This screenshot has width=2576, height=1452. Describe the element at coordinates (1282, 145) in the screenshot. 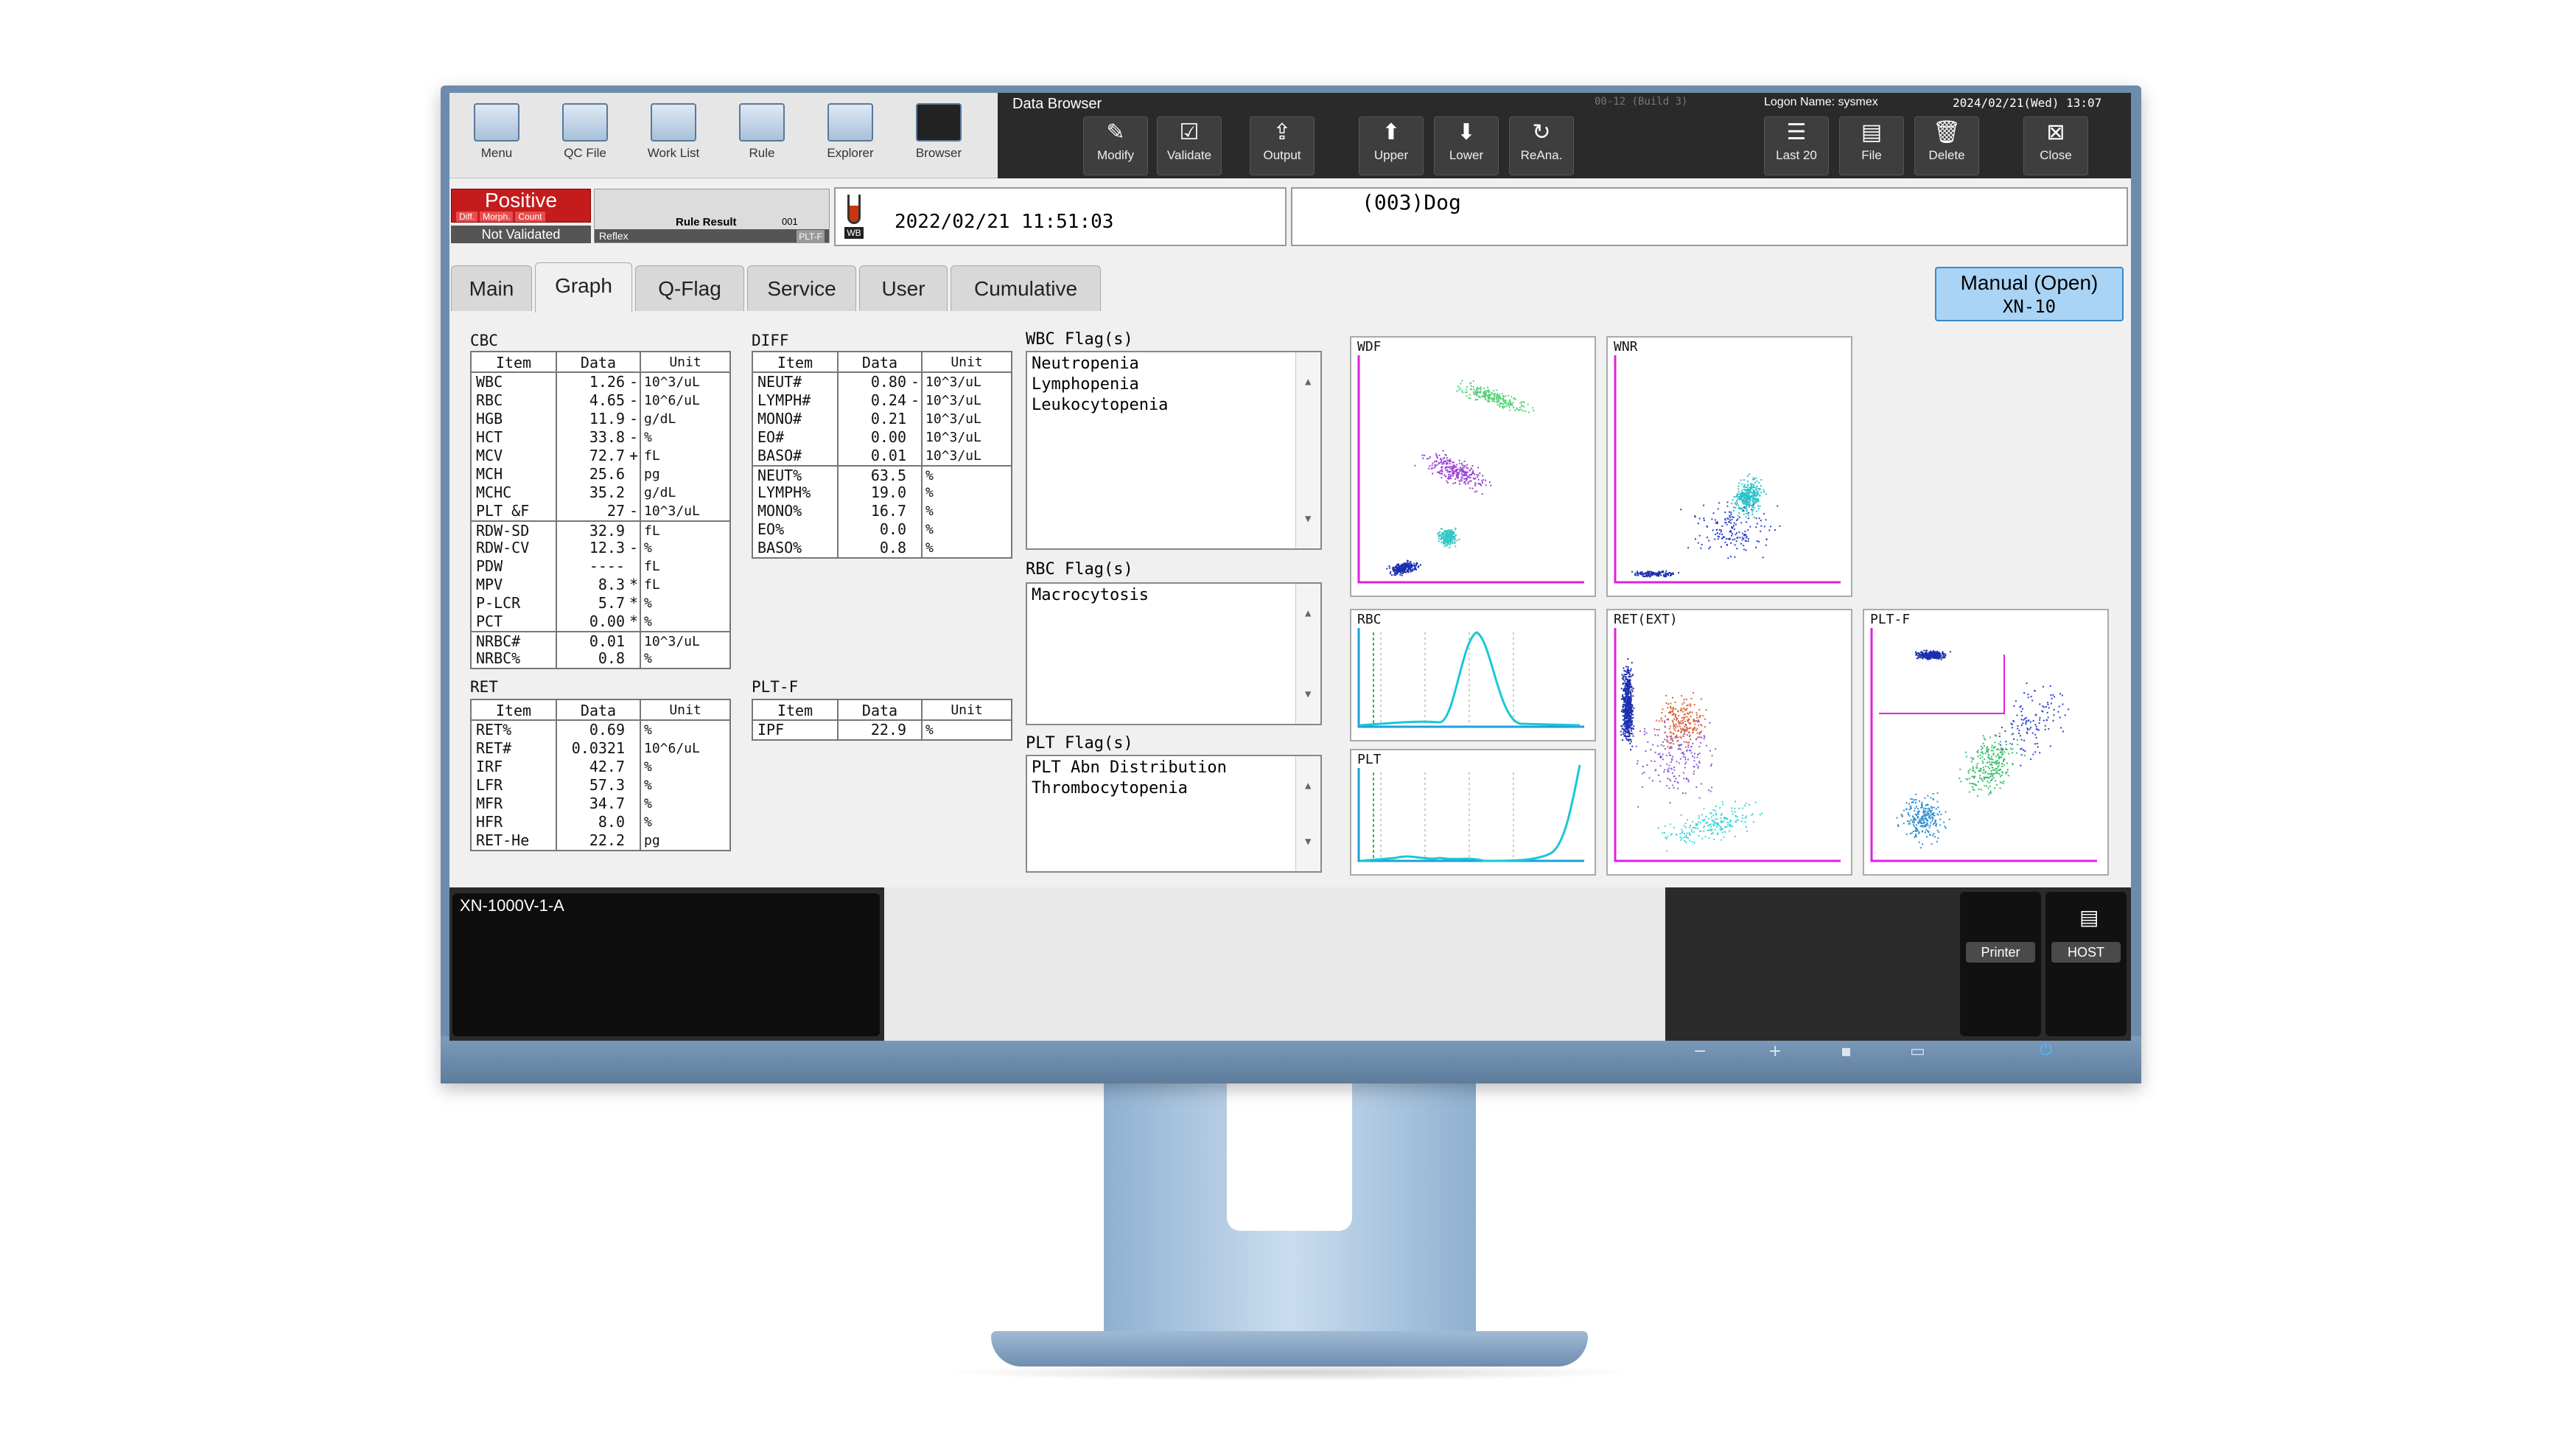

I see `output-button: ⇪ Output` at that location.